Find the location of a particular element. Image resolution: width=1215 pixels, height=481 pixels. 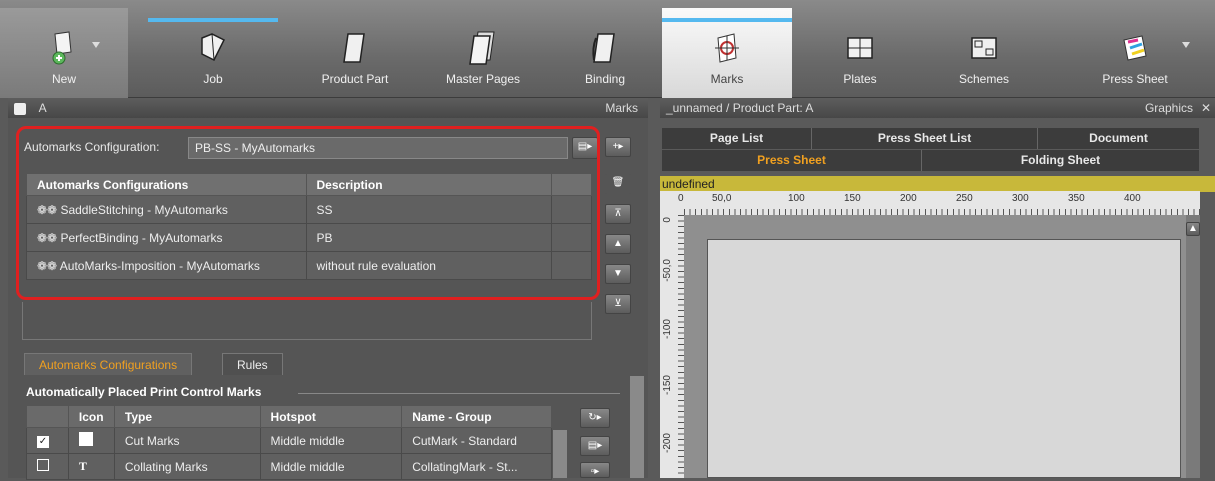

vertical-ruler: 0 -50,0 -100 -150 -200 is located at coordinates (672, 346).